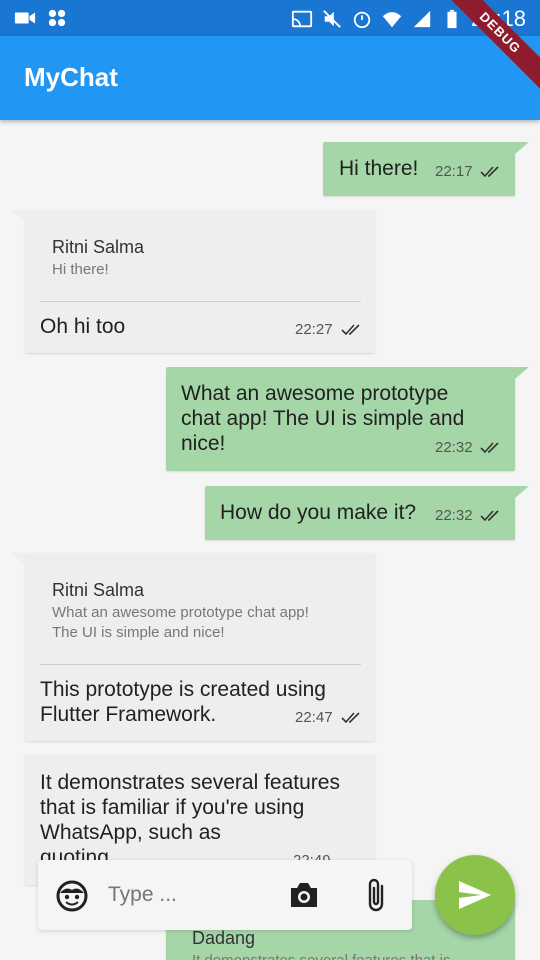 The height and width of the screenshot is (960, 540). Describe the element at coordinates (318, 512) in the screenshot. I see `message-text: How do you make it?` at that location.